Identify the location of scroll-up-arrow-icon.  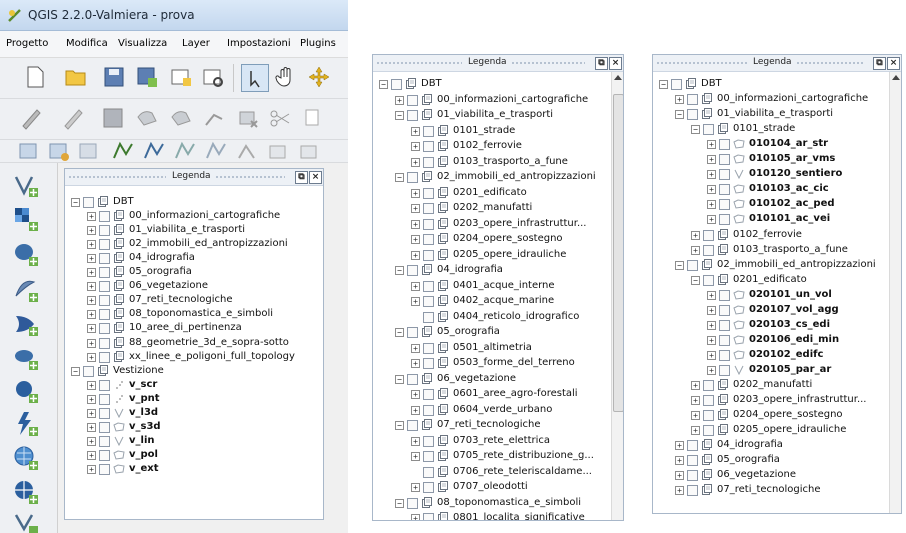
(618, 77).